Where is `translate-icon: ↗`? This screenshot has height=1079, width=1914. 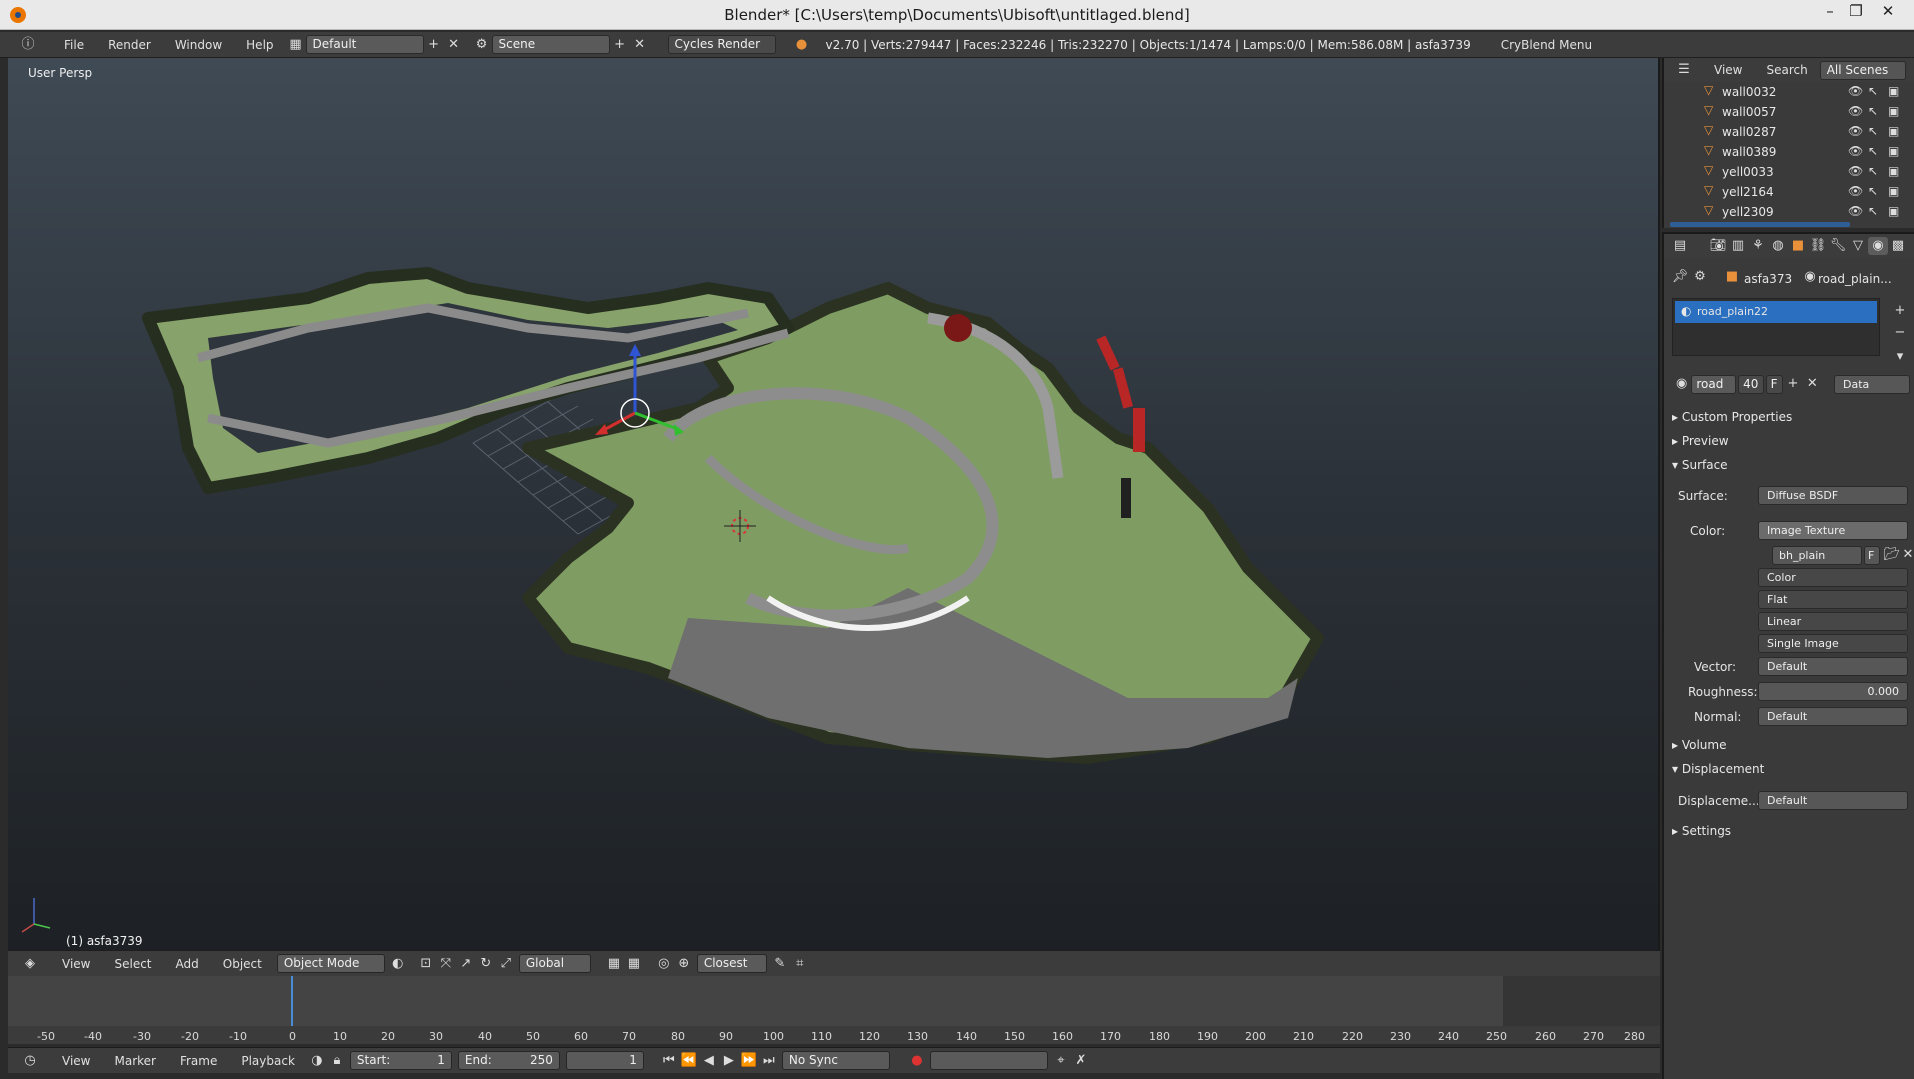
translate-icon: ↗ is located at coordinates (466, 964).